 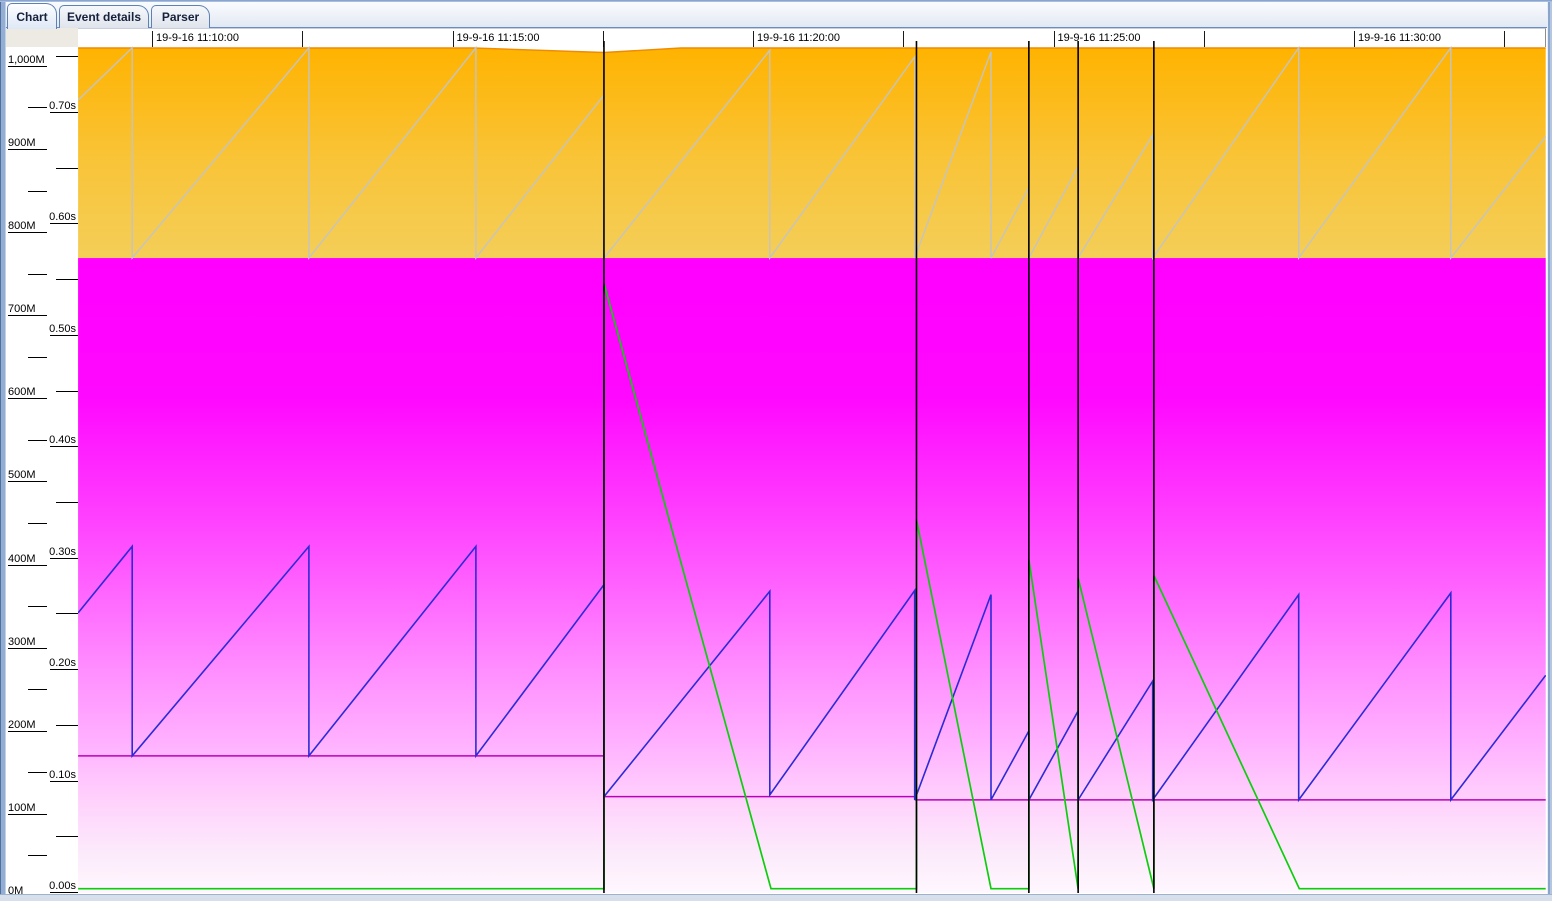 I want to click on pause-axis-label: 0.40s, so click(x=62, y=440).